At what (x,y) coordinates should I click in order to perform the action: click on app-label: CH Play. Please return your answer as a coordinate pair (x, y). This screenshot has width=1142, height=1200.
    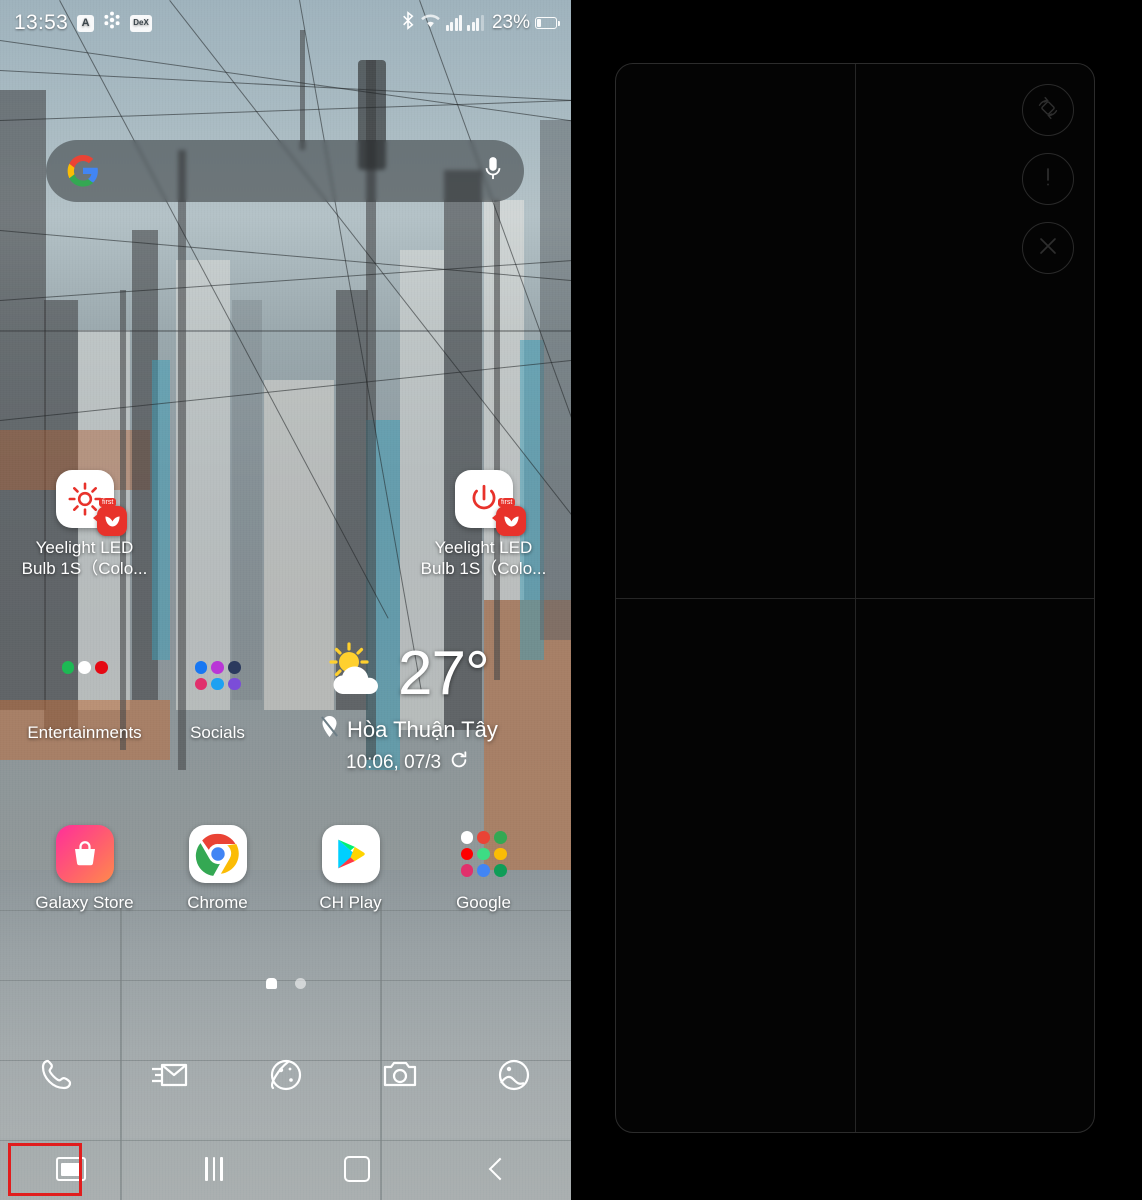
    Looking at the image, I should click on (350, 902).